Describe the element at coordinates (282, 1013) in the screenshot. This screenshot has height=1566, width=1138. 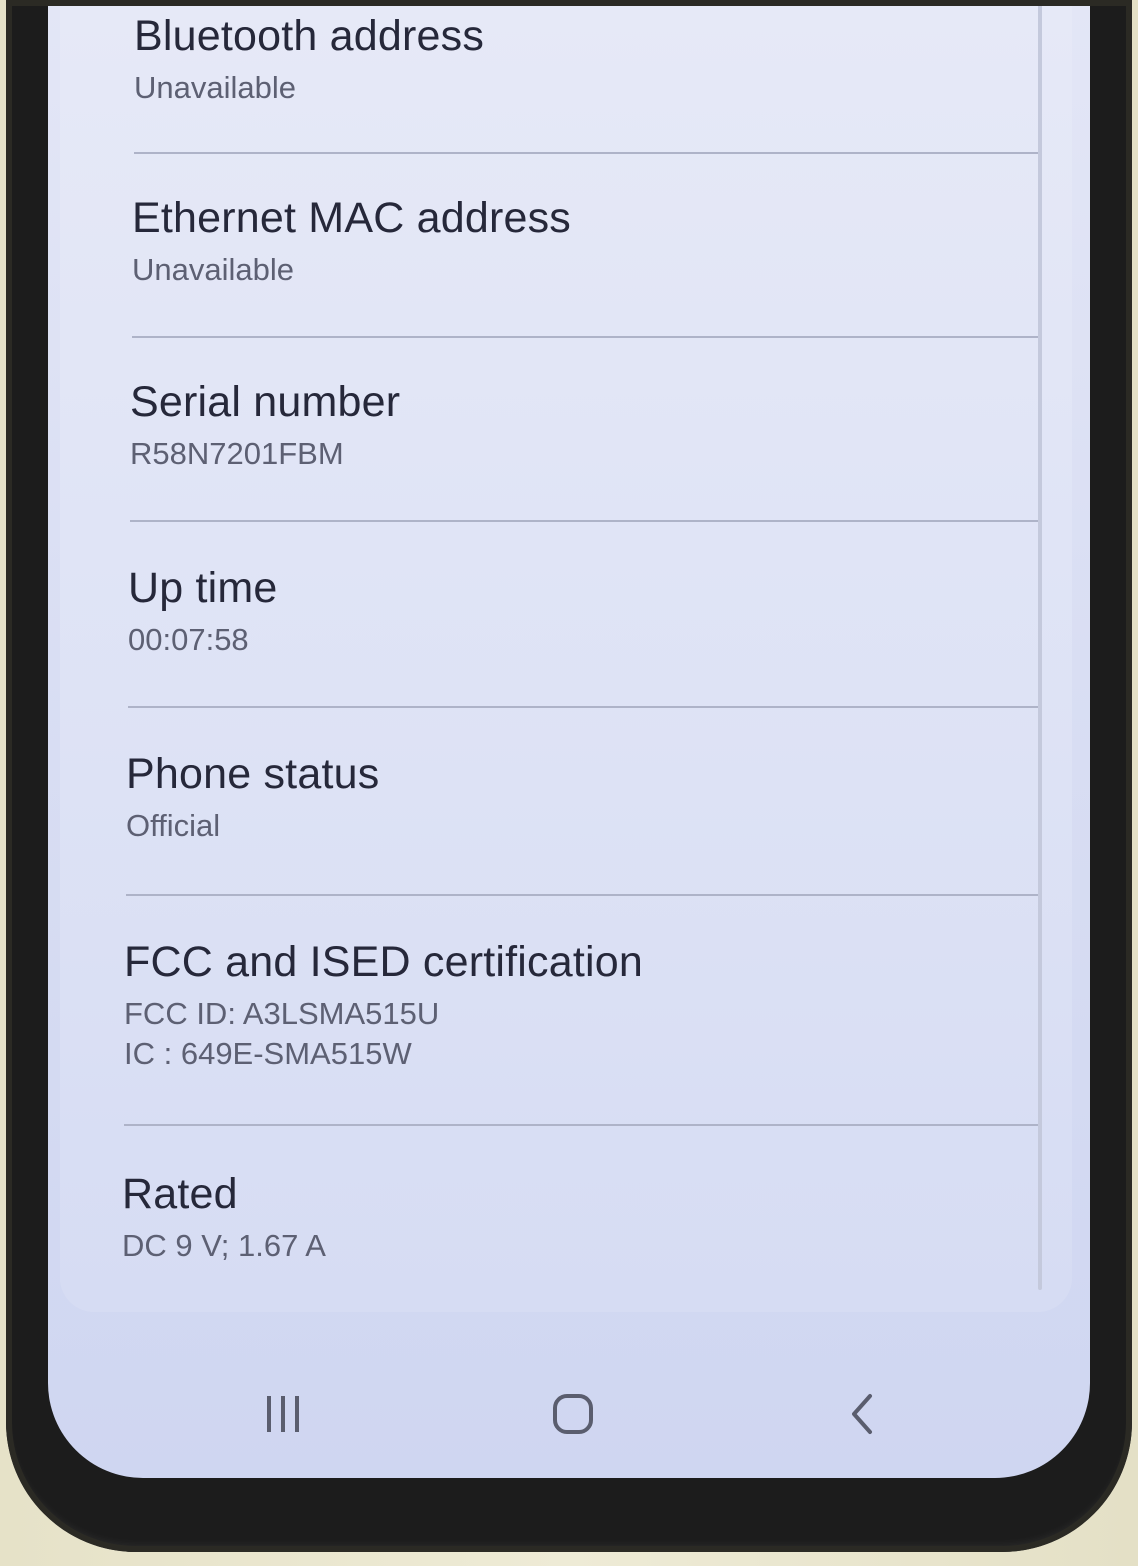
I see `item-value: FCC ID: A3LSMA515U` at that location.